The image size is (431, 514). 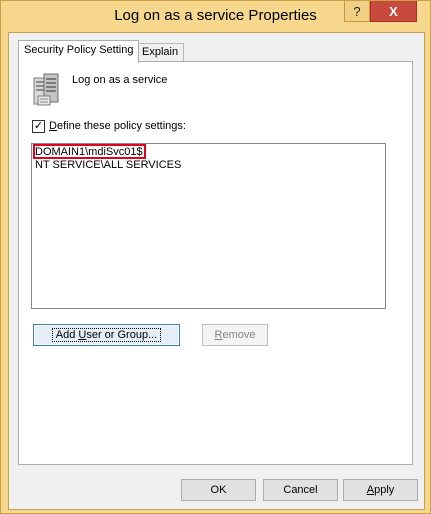 I want to click on define-settings-checkbox: ✓, so click(x=38, y=126).